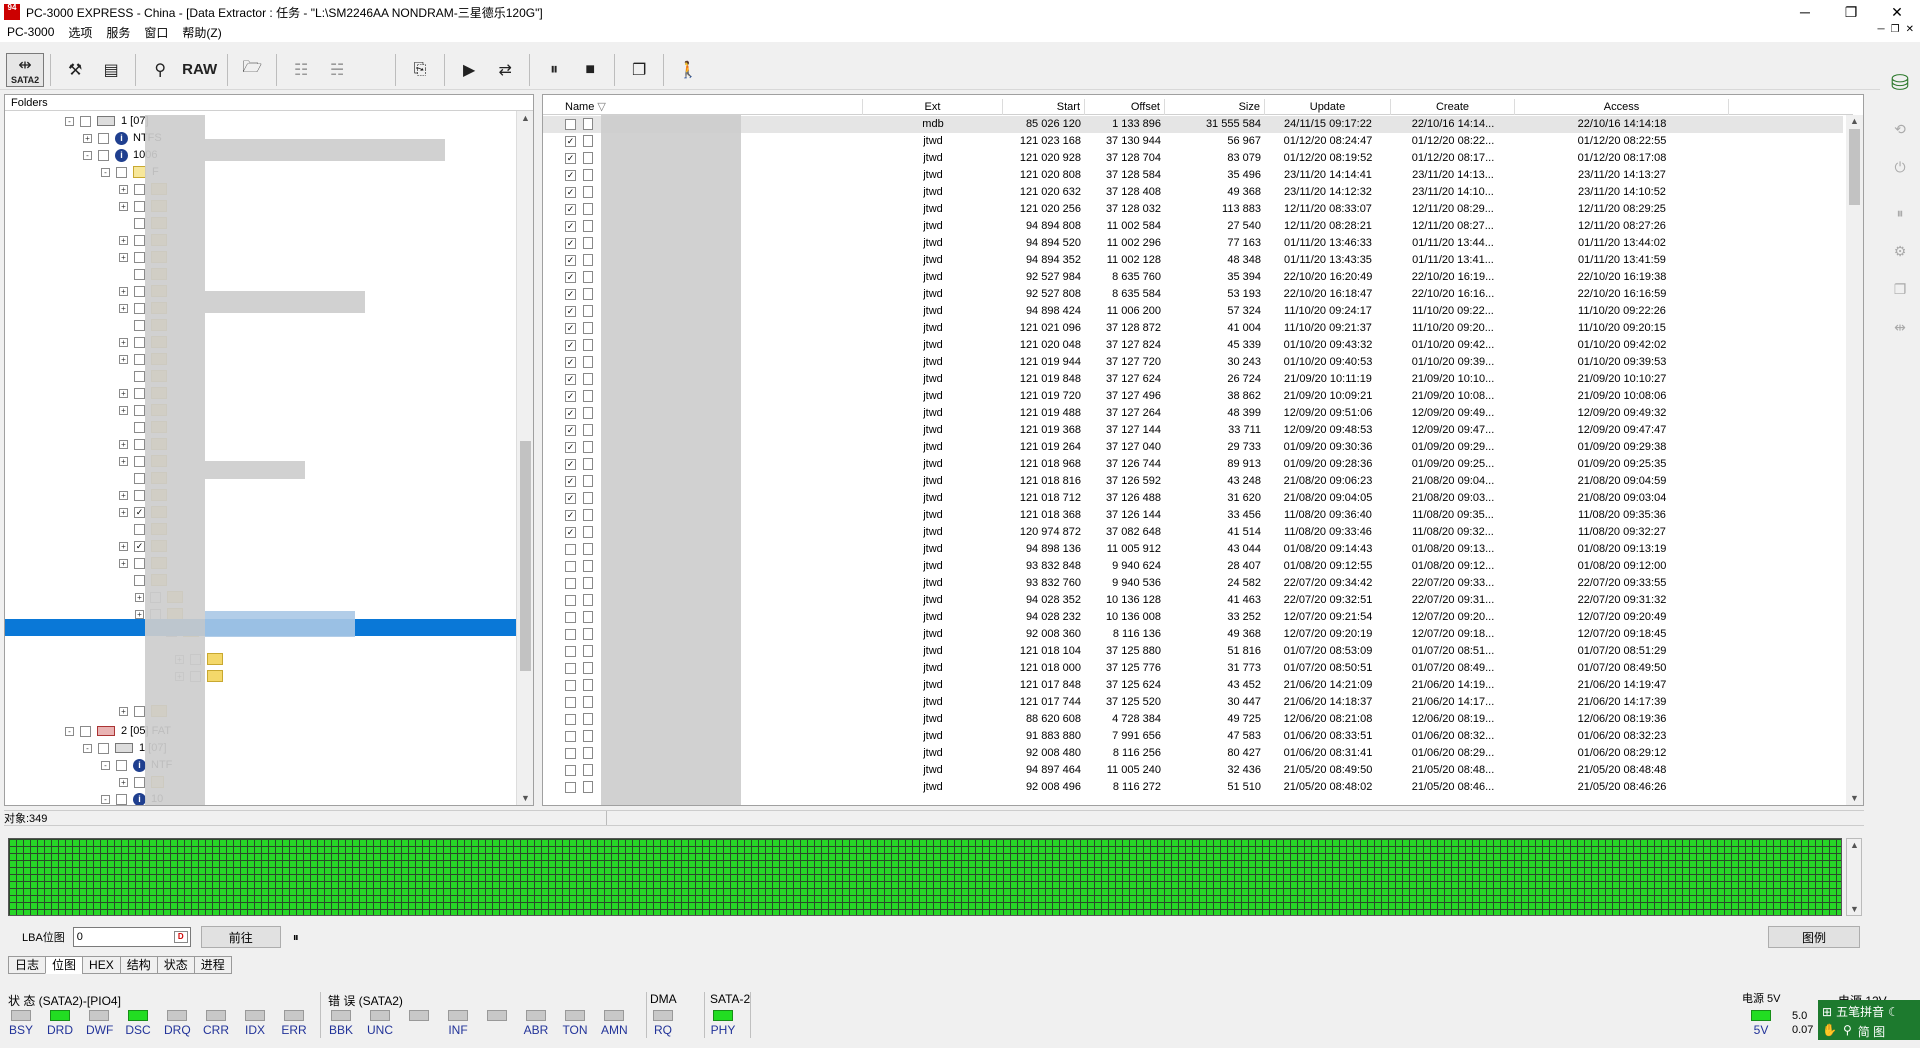  Describe the element at coordinates (1900, 289) in the screenshot. I see `copy-side-icon: ❐` at that location.